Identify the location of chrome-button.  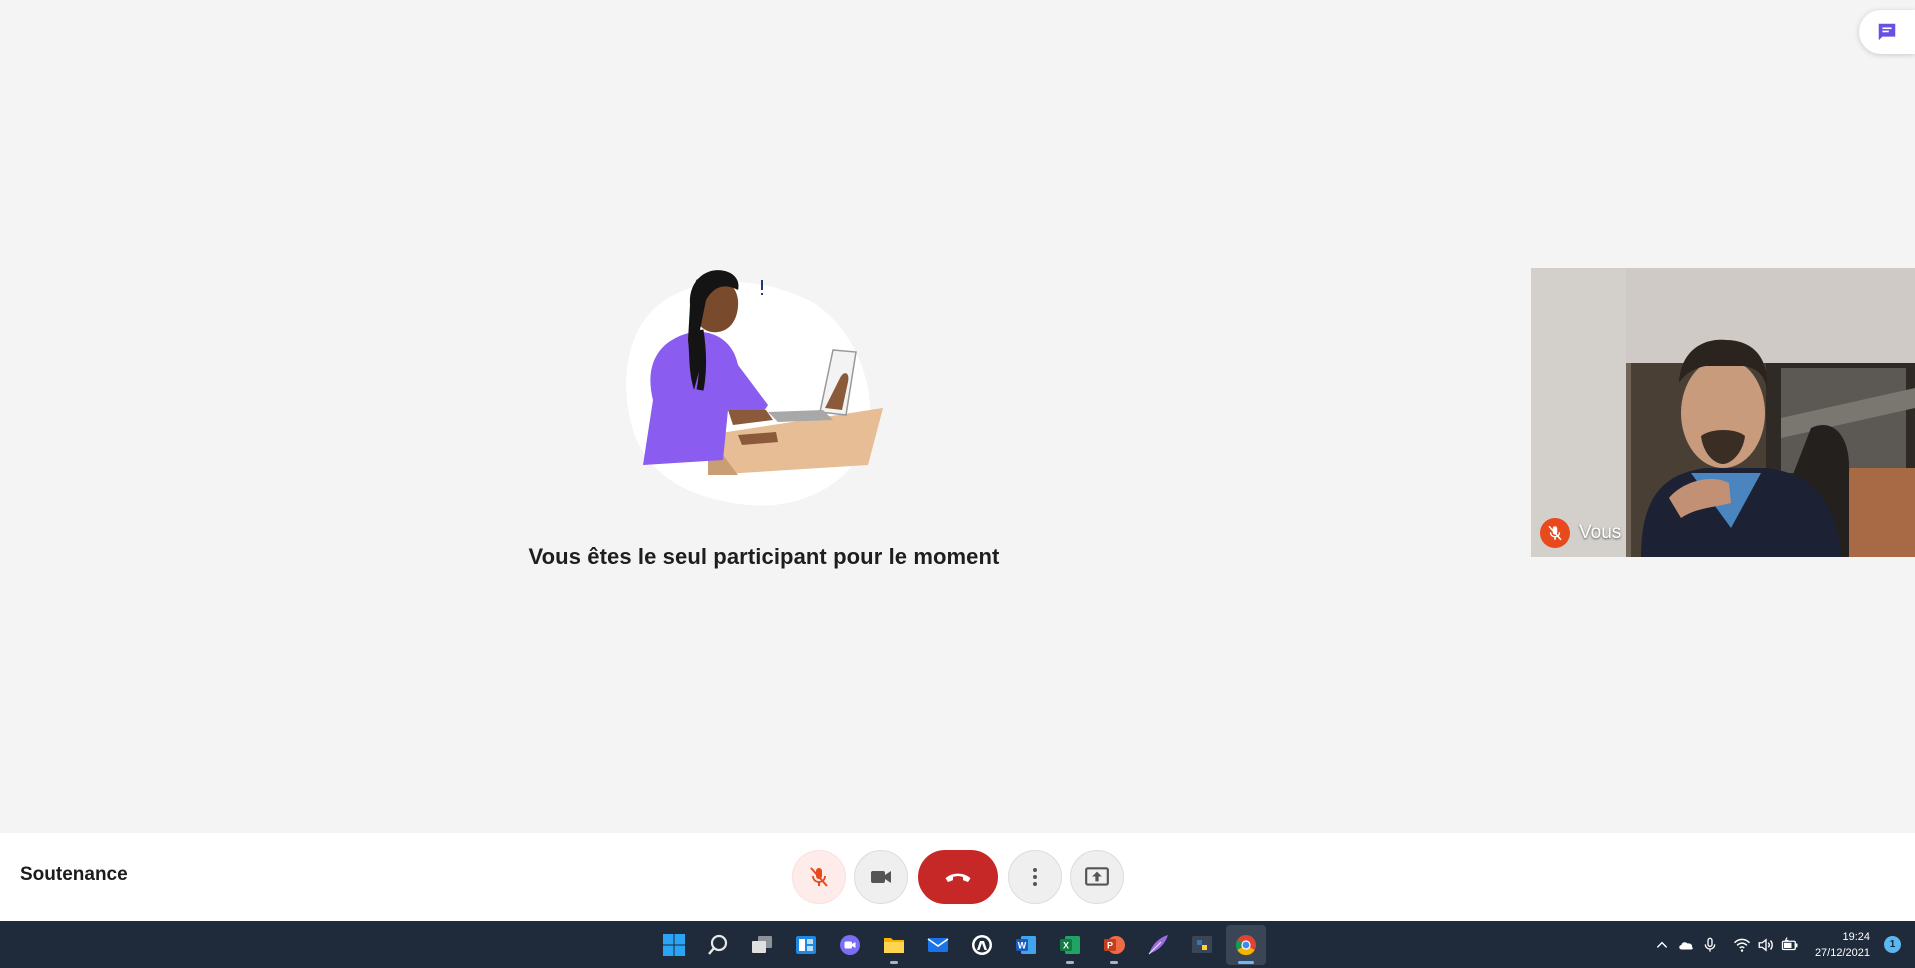
(1246, 945).